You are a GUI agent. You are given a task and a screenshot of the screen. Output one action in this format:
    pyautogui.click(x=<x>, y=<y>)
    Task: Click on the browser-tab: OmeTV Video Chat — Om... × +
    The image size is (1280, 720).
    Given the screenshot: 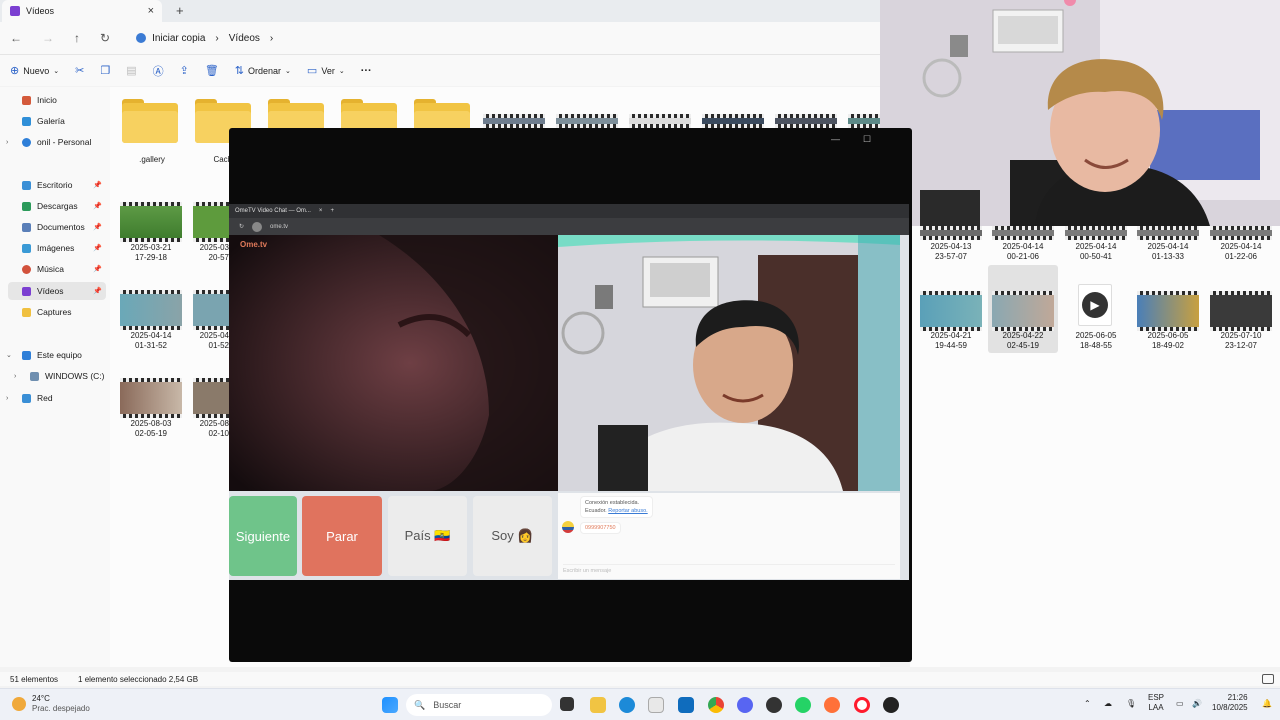 What is the action you would take?
    pyautogui.click(x=569, y=211)
    